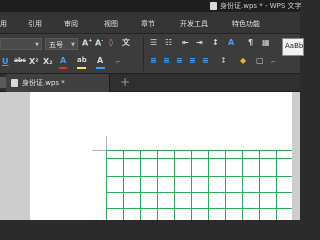 The image size is (320, 240). Describe the element at coordinates (99, 43) in the screenshot. I see `shrink-font-icon: A-` at that location.